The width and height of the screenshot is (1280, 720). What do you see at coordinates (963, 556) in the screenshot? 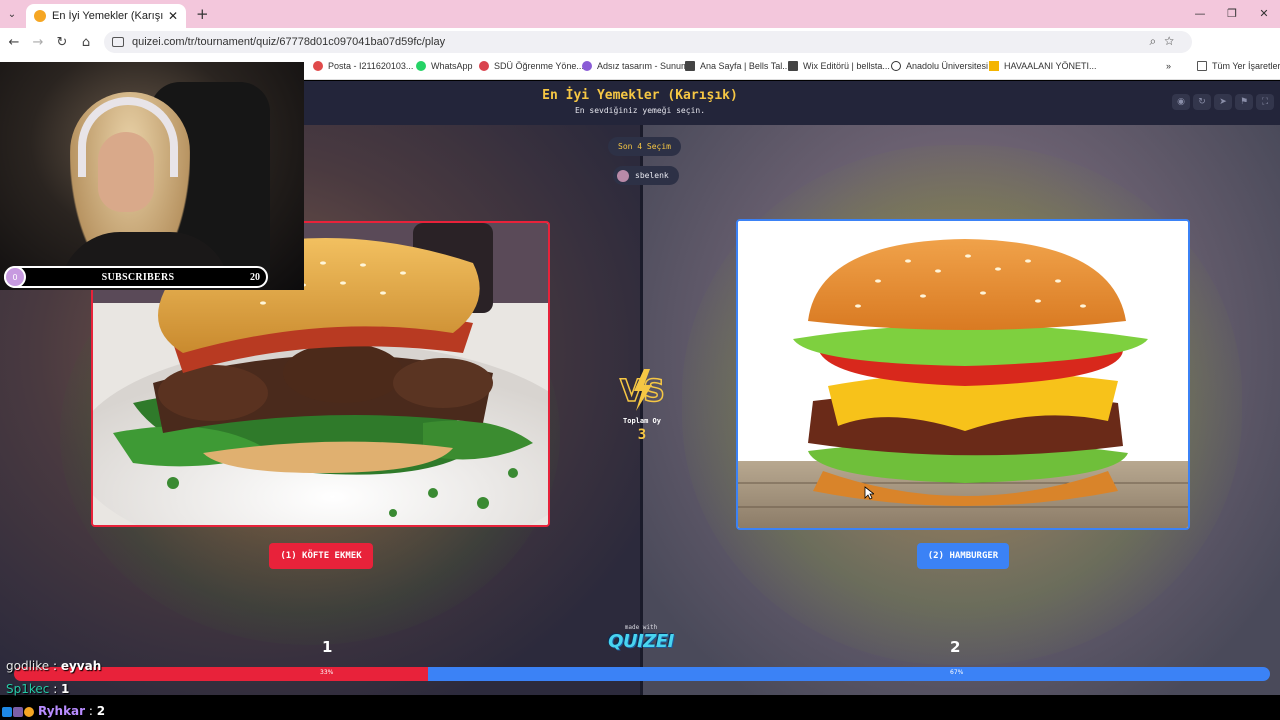
I see `right-choice-button: (2) HAMBURGER` at bounding box center [963, 556].